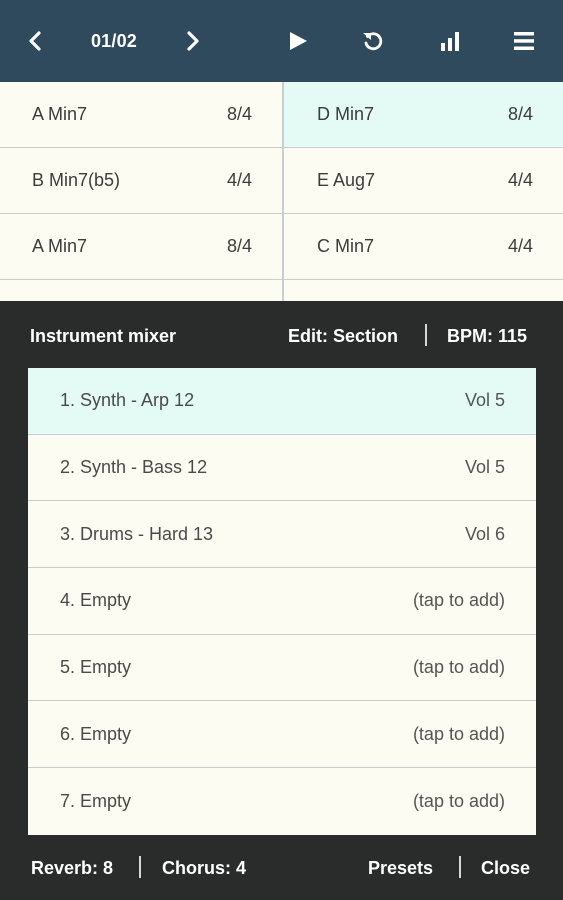 The image size is (563, 900). I want to click on hamburger-menu-icon, so click(524, 41).